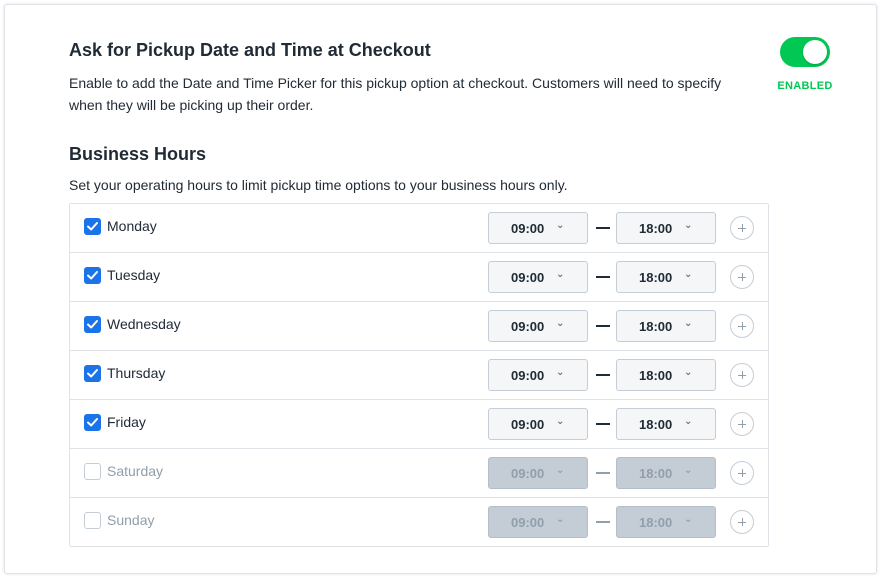 The image size is (881, 578). I want to click on day-row-wednesday: Wednesday 09:00 ⌄ 18:00 ⌄, so click(419, 325).